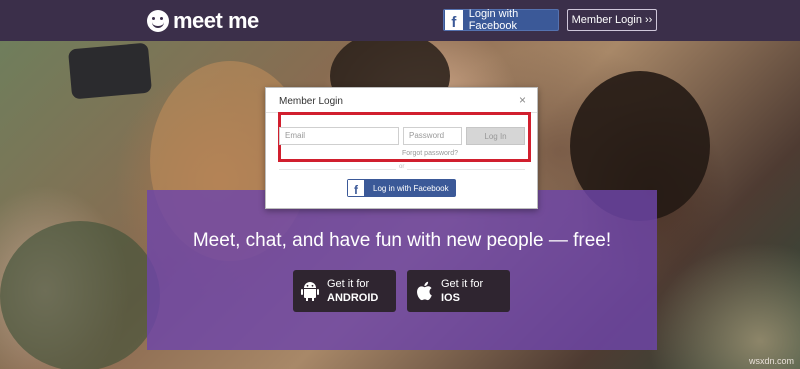  I want to click on android-icon, so click(310, 291).